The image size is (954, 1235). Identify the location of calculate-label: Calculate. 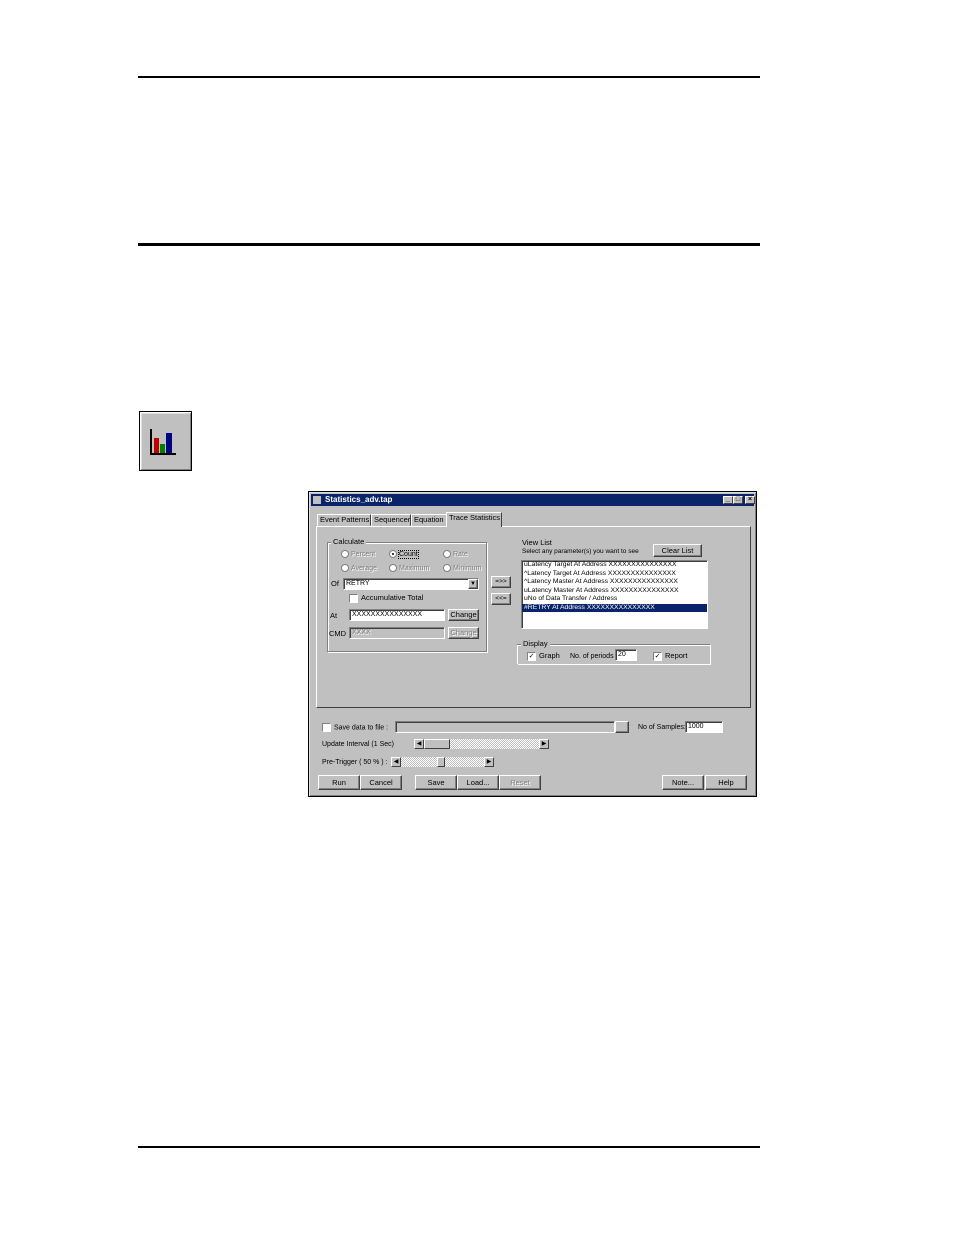
(349, 541).